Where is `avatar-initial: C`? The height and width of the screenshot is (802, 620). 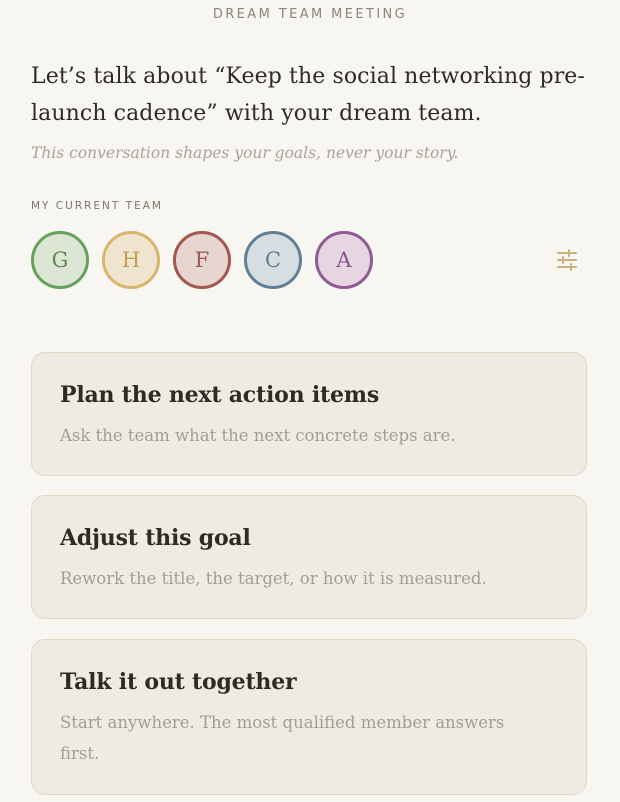 avatar-initial: C is located at coordinates (273, 260).